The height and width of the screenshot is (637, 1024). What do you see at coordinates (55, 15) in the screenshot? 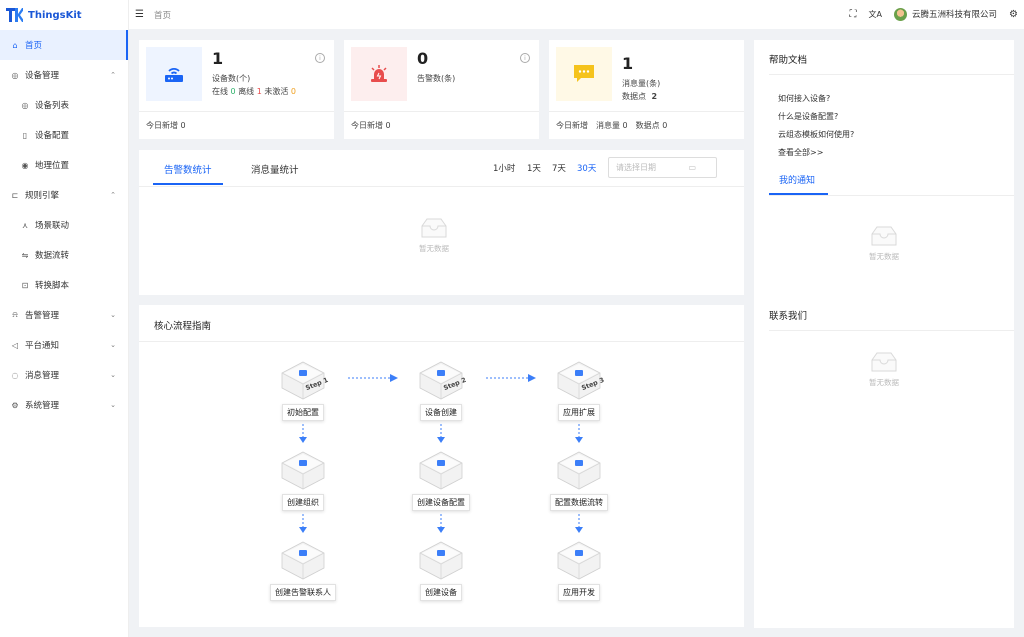
I see `app-name: ThingsKit` at bounding box center [55, 15].